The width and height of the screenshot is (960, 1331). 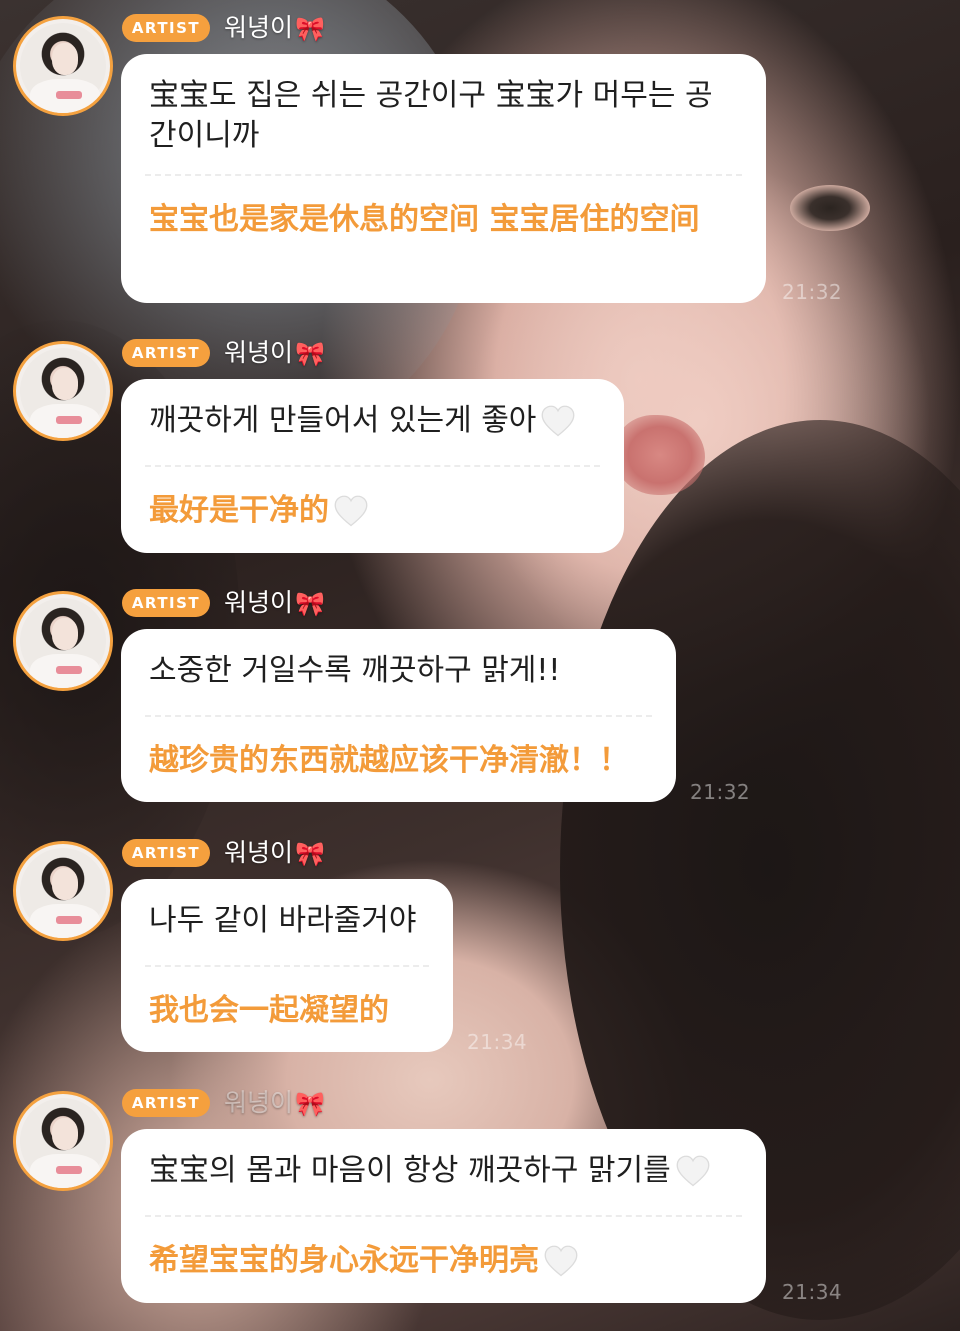 I want to click on message-bubble: 깨끗하게 만들어서 있는게 좋아 最好是干净的, so click(x=372, y=466).